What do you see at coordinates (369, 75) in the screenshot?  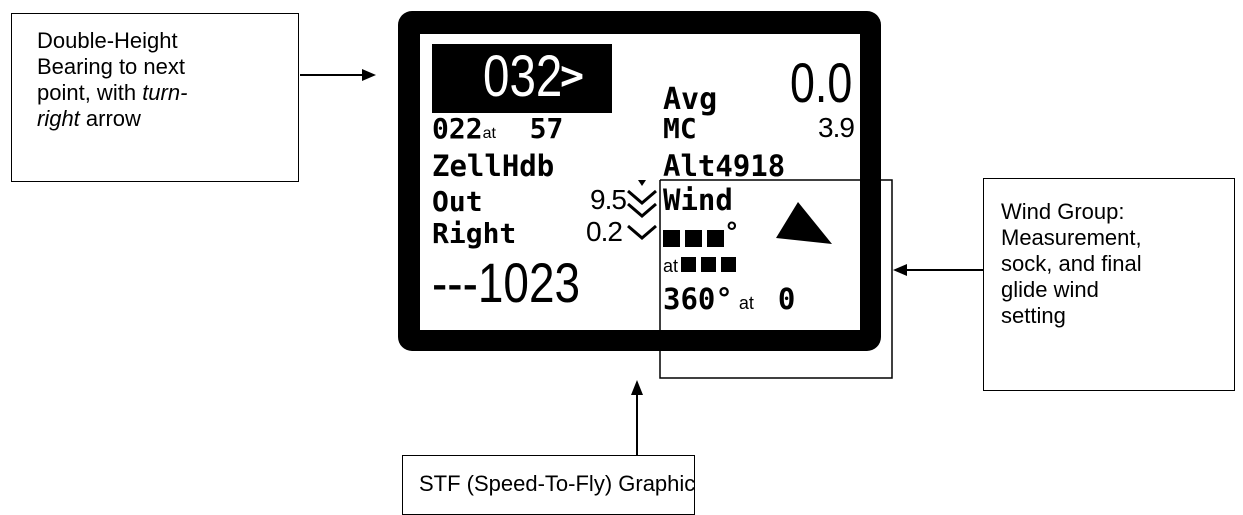 I see `bearing-pointer-arrowhead` at bounding box center [369, 75].